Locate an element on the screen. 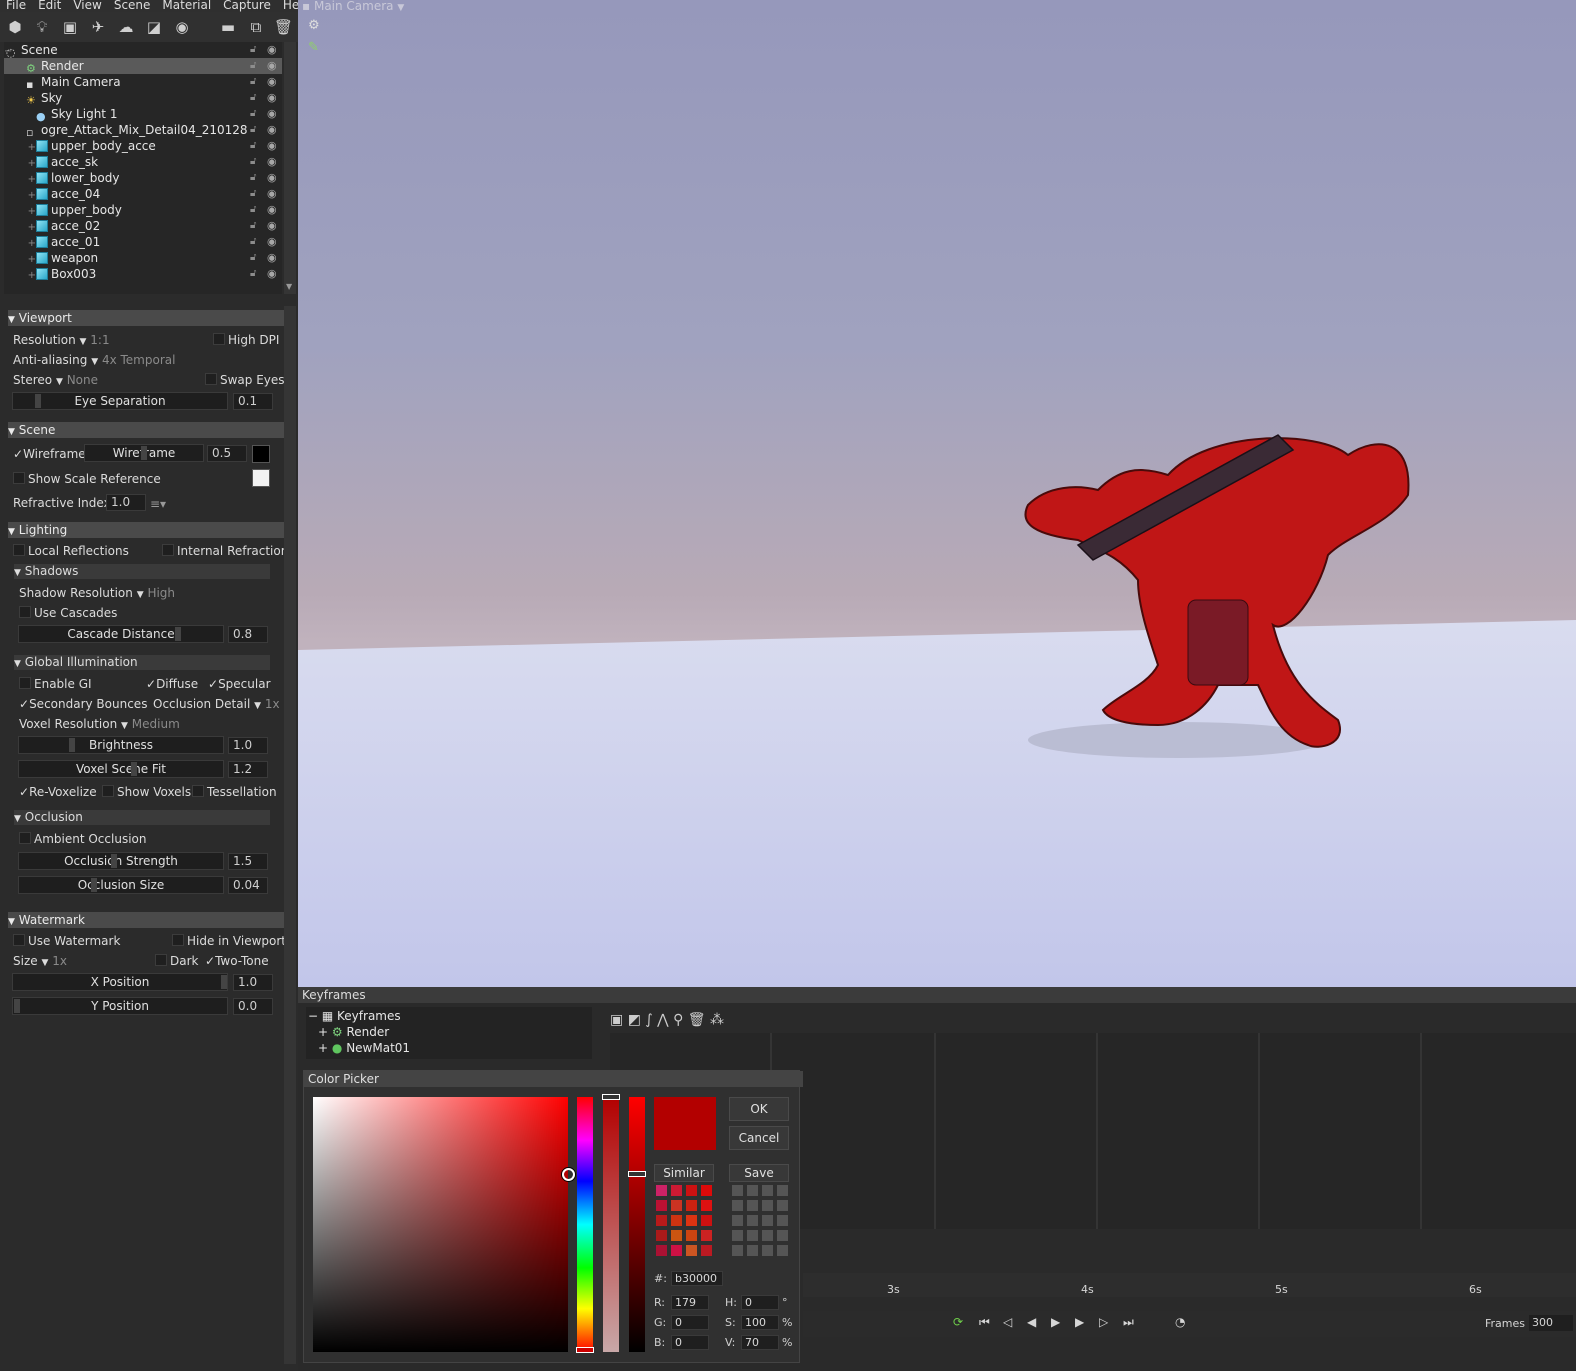 The image size is (1576, 1371). y-position-input: 0.0 is located at coordinates (253, 1006).